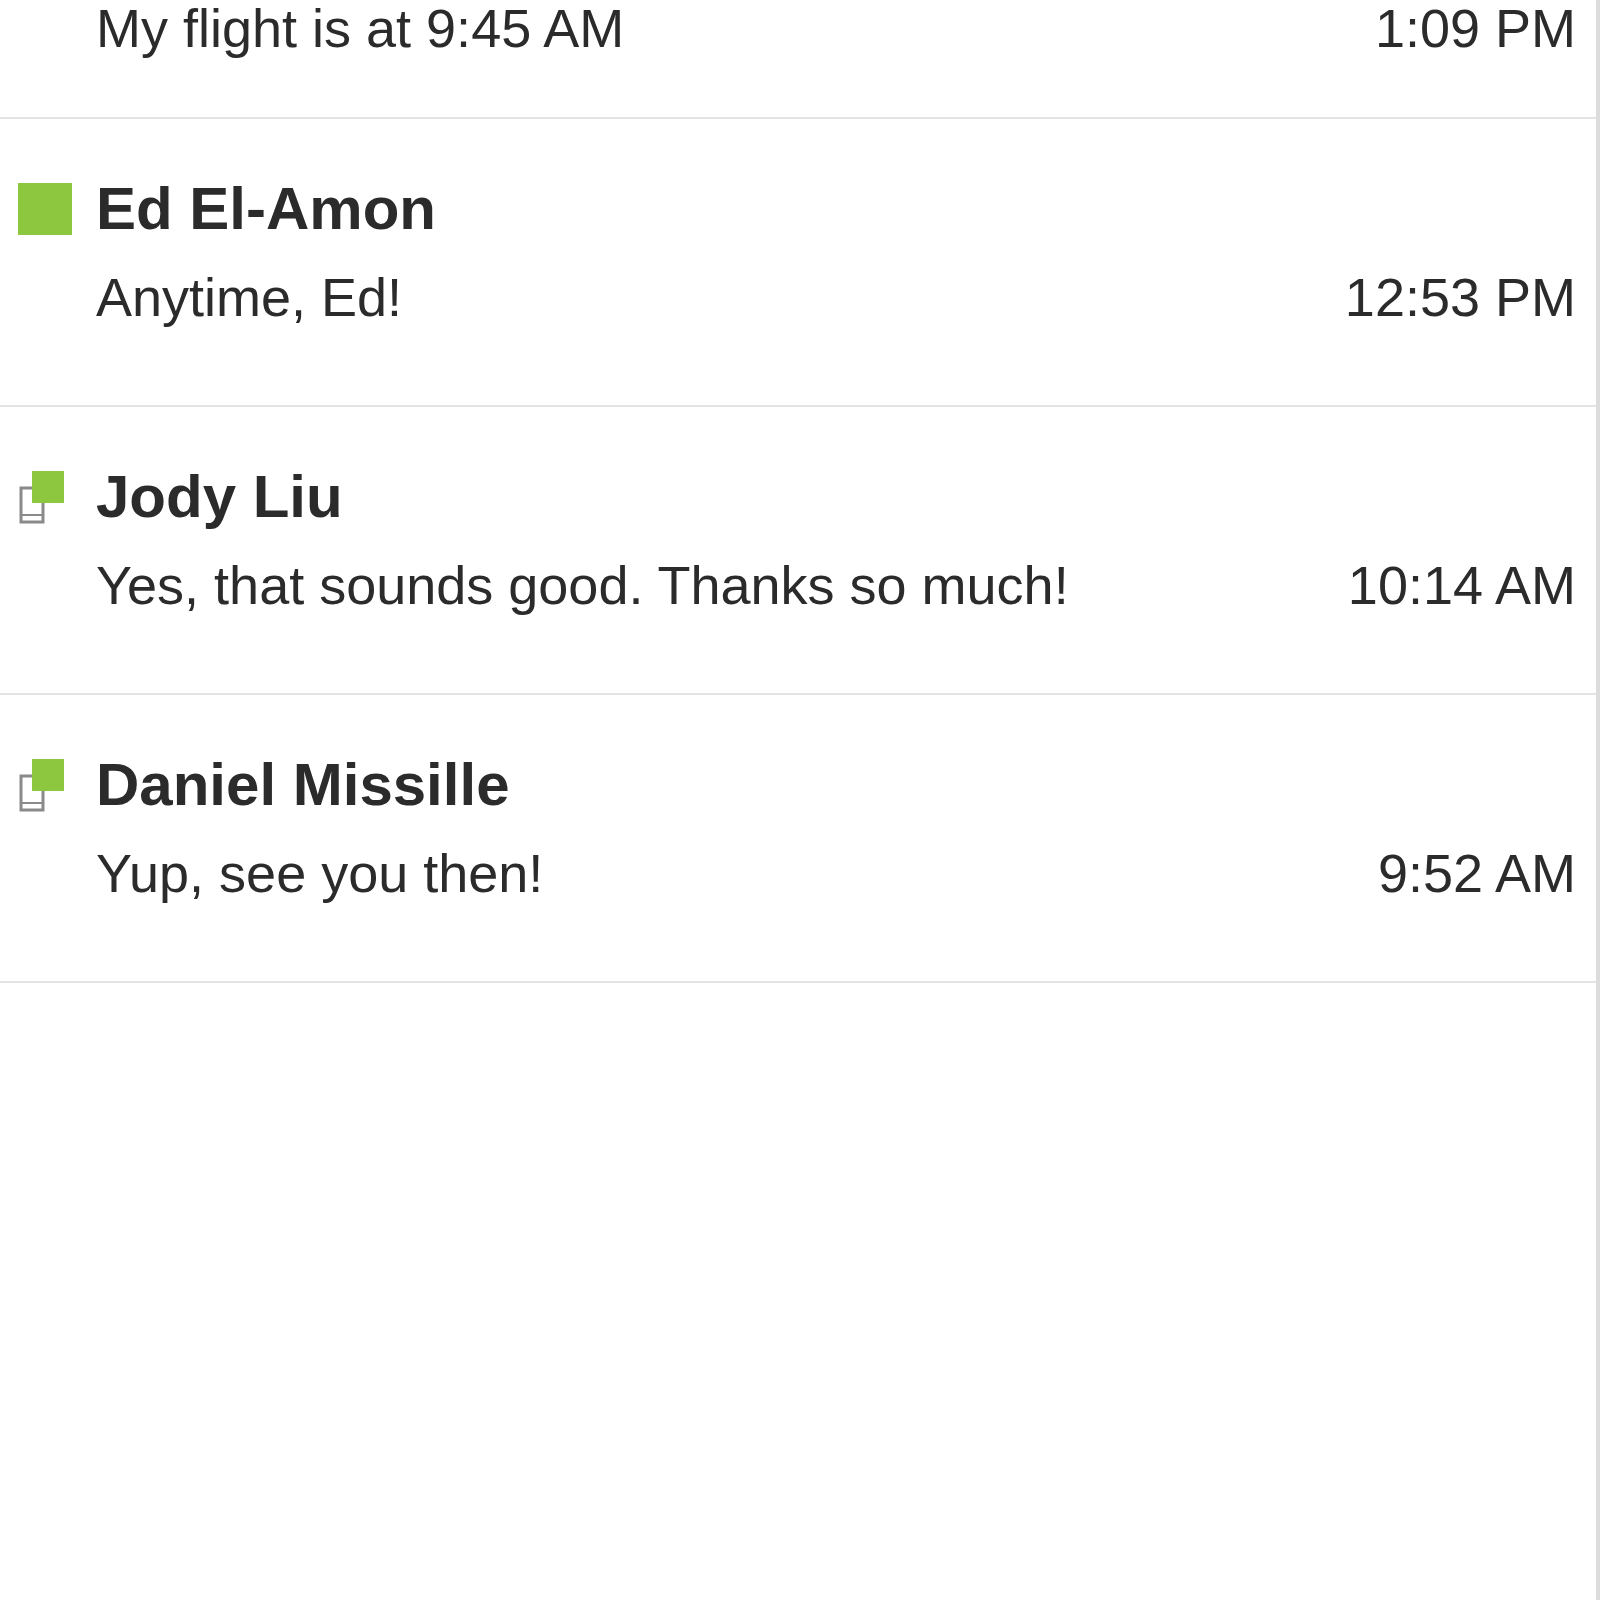 The width and height of the screenshot is (1600, 1600). Describe the element at coordinates (303, 785) in the screenshot. I see `contact-name: Daniel Missille` at that location.